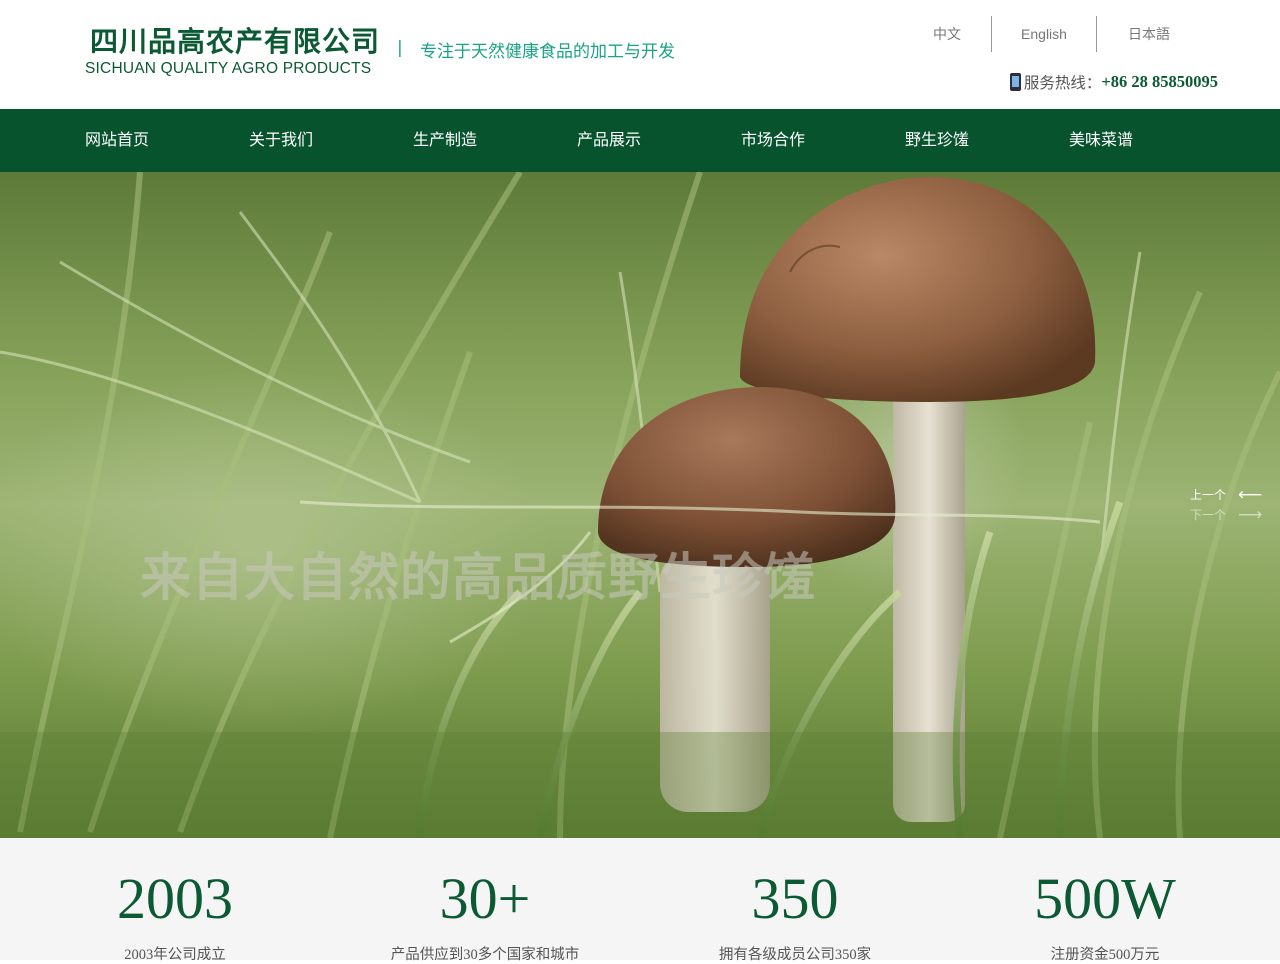 This screenshot has width=1280, height=964. What do you see at coordinates (1250, 494) in the screenshot?
I see `arrow-left-icon: ⟵` at bounding box center [1250, 494].